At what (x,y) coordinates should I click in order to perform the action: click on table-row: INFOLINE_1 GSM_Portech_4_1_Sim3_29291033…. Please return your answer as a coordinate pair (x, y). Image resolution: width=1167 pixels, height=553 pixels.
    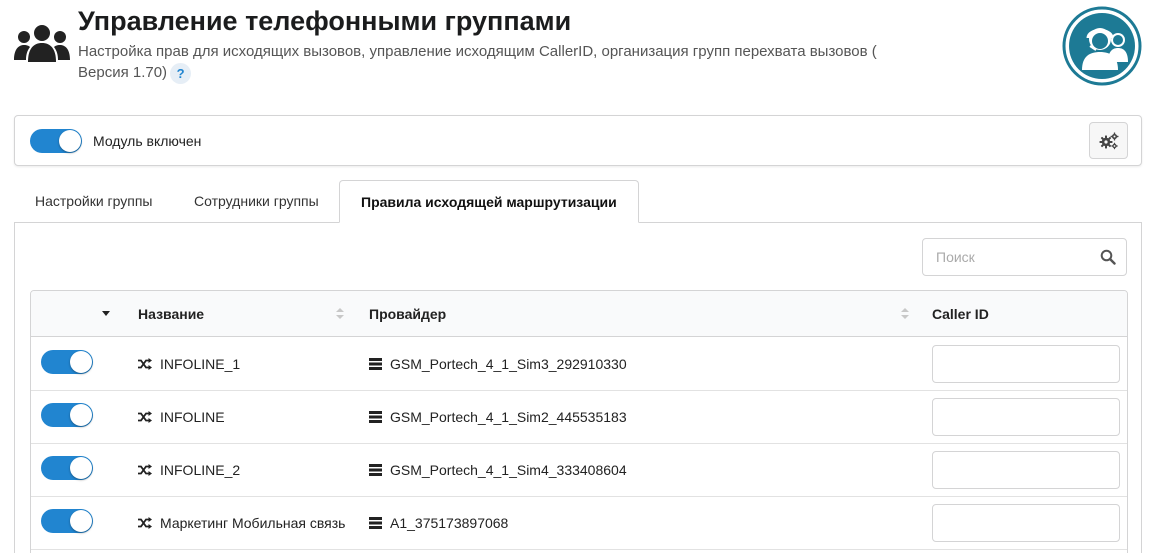
    Looking at the image, I should click on (579, 364).